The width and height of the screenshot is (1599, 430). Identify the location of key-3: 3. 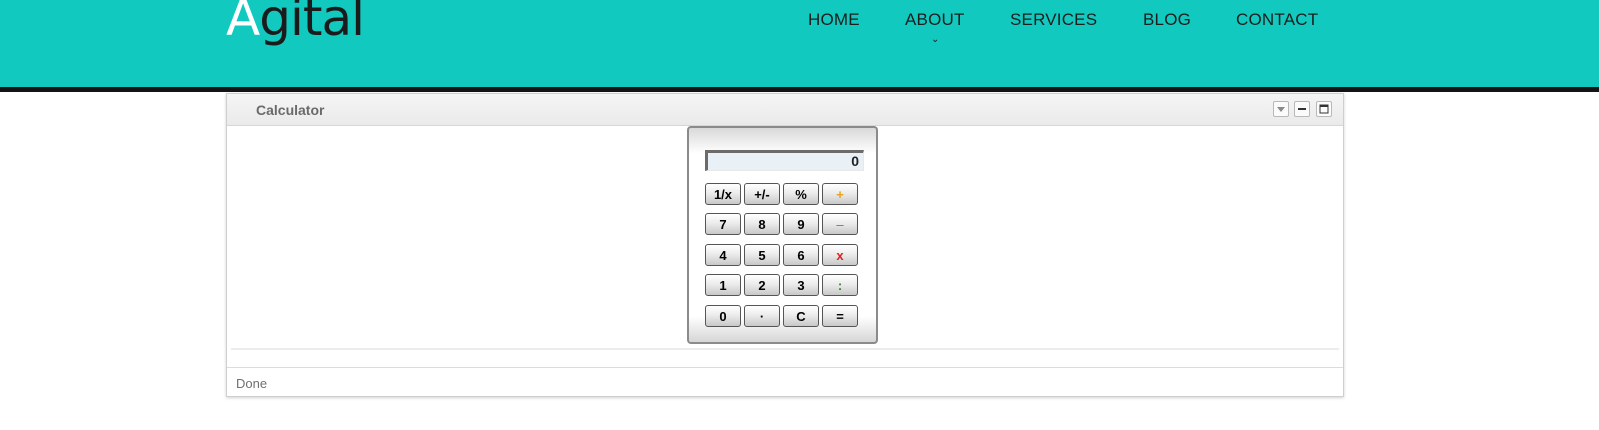
(801, 285).